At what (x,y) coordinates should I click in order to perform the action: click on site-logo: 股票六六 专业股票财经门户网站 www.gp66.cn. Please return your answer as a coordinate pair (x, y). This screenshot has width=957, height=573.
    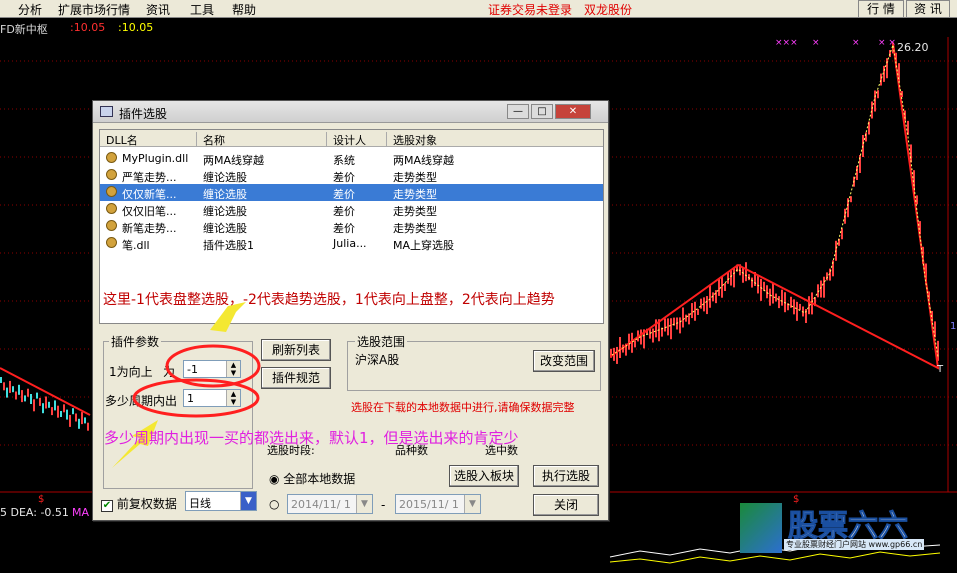
    Looking at the image, I should click on (847, 537).